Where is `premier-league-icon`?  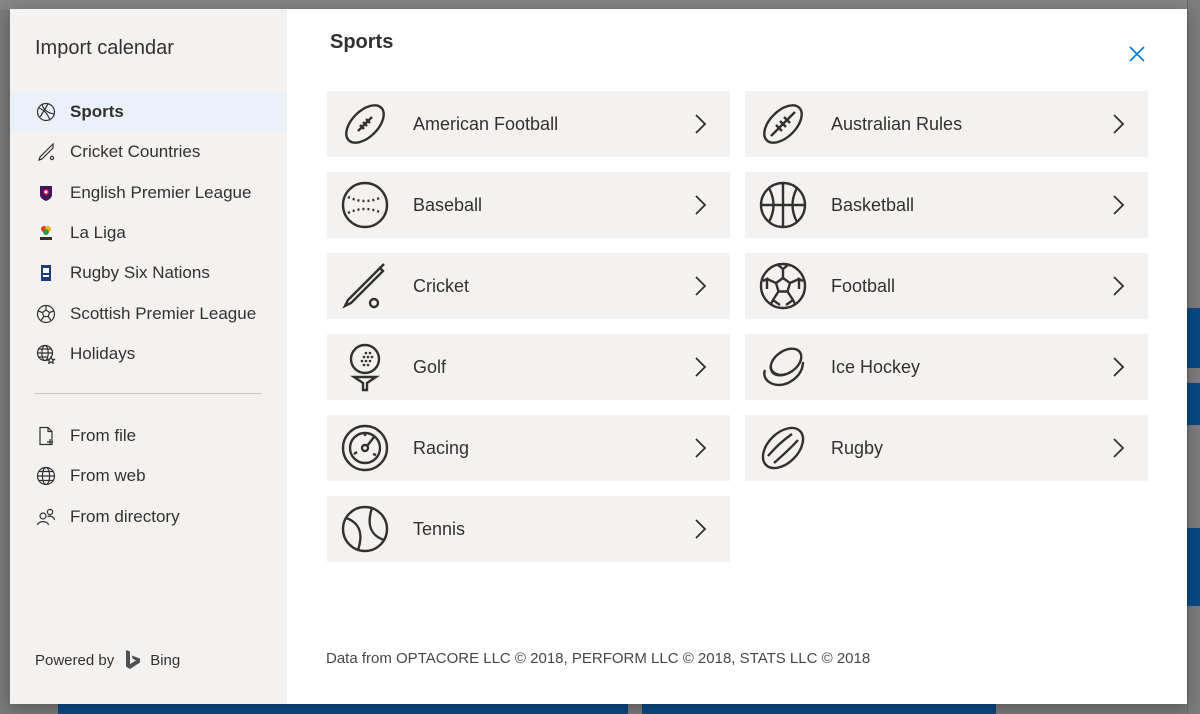 premier-league-icon is located at coordinates (46, 193).